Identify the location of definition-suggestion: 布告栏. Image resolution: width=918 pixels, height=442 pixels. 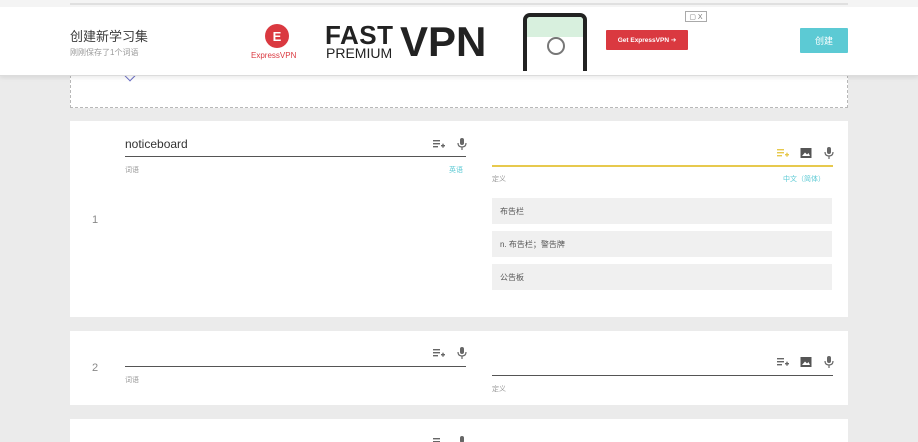
(662, 211).